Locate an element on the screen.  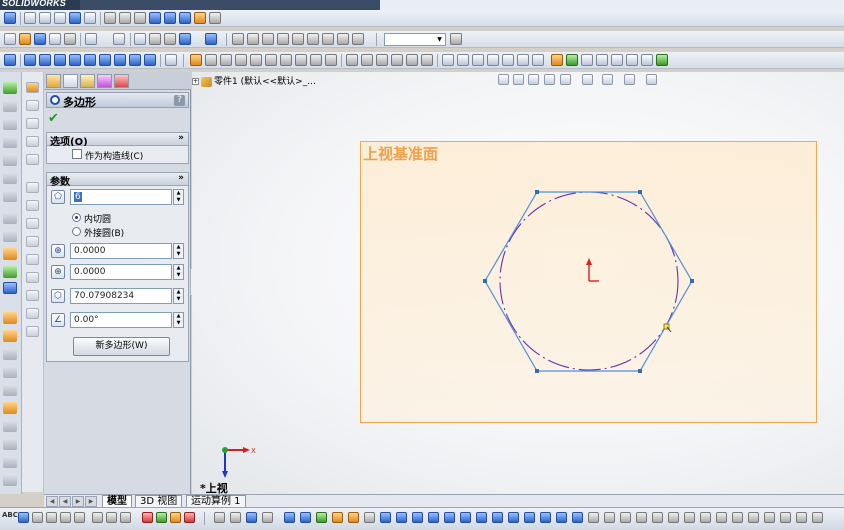
bottom-tool-44-icon is located at coordinates (721, 517).